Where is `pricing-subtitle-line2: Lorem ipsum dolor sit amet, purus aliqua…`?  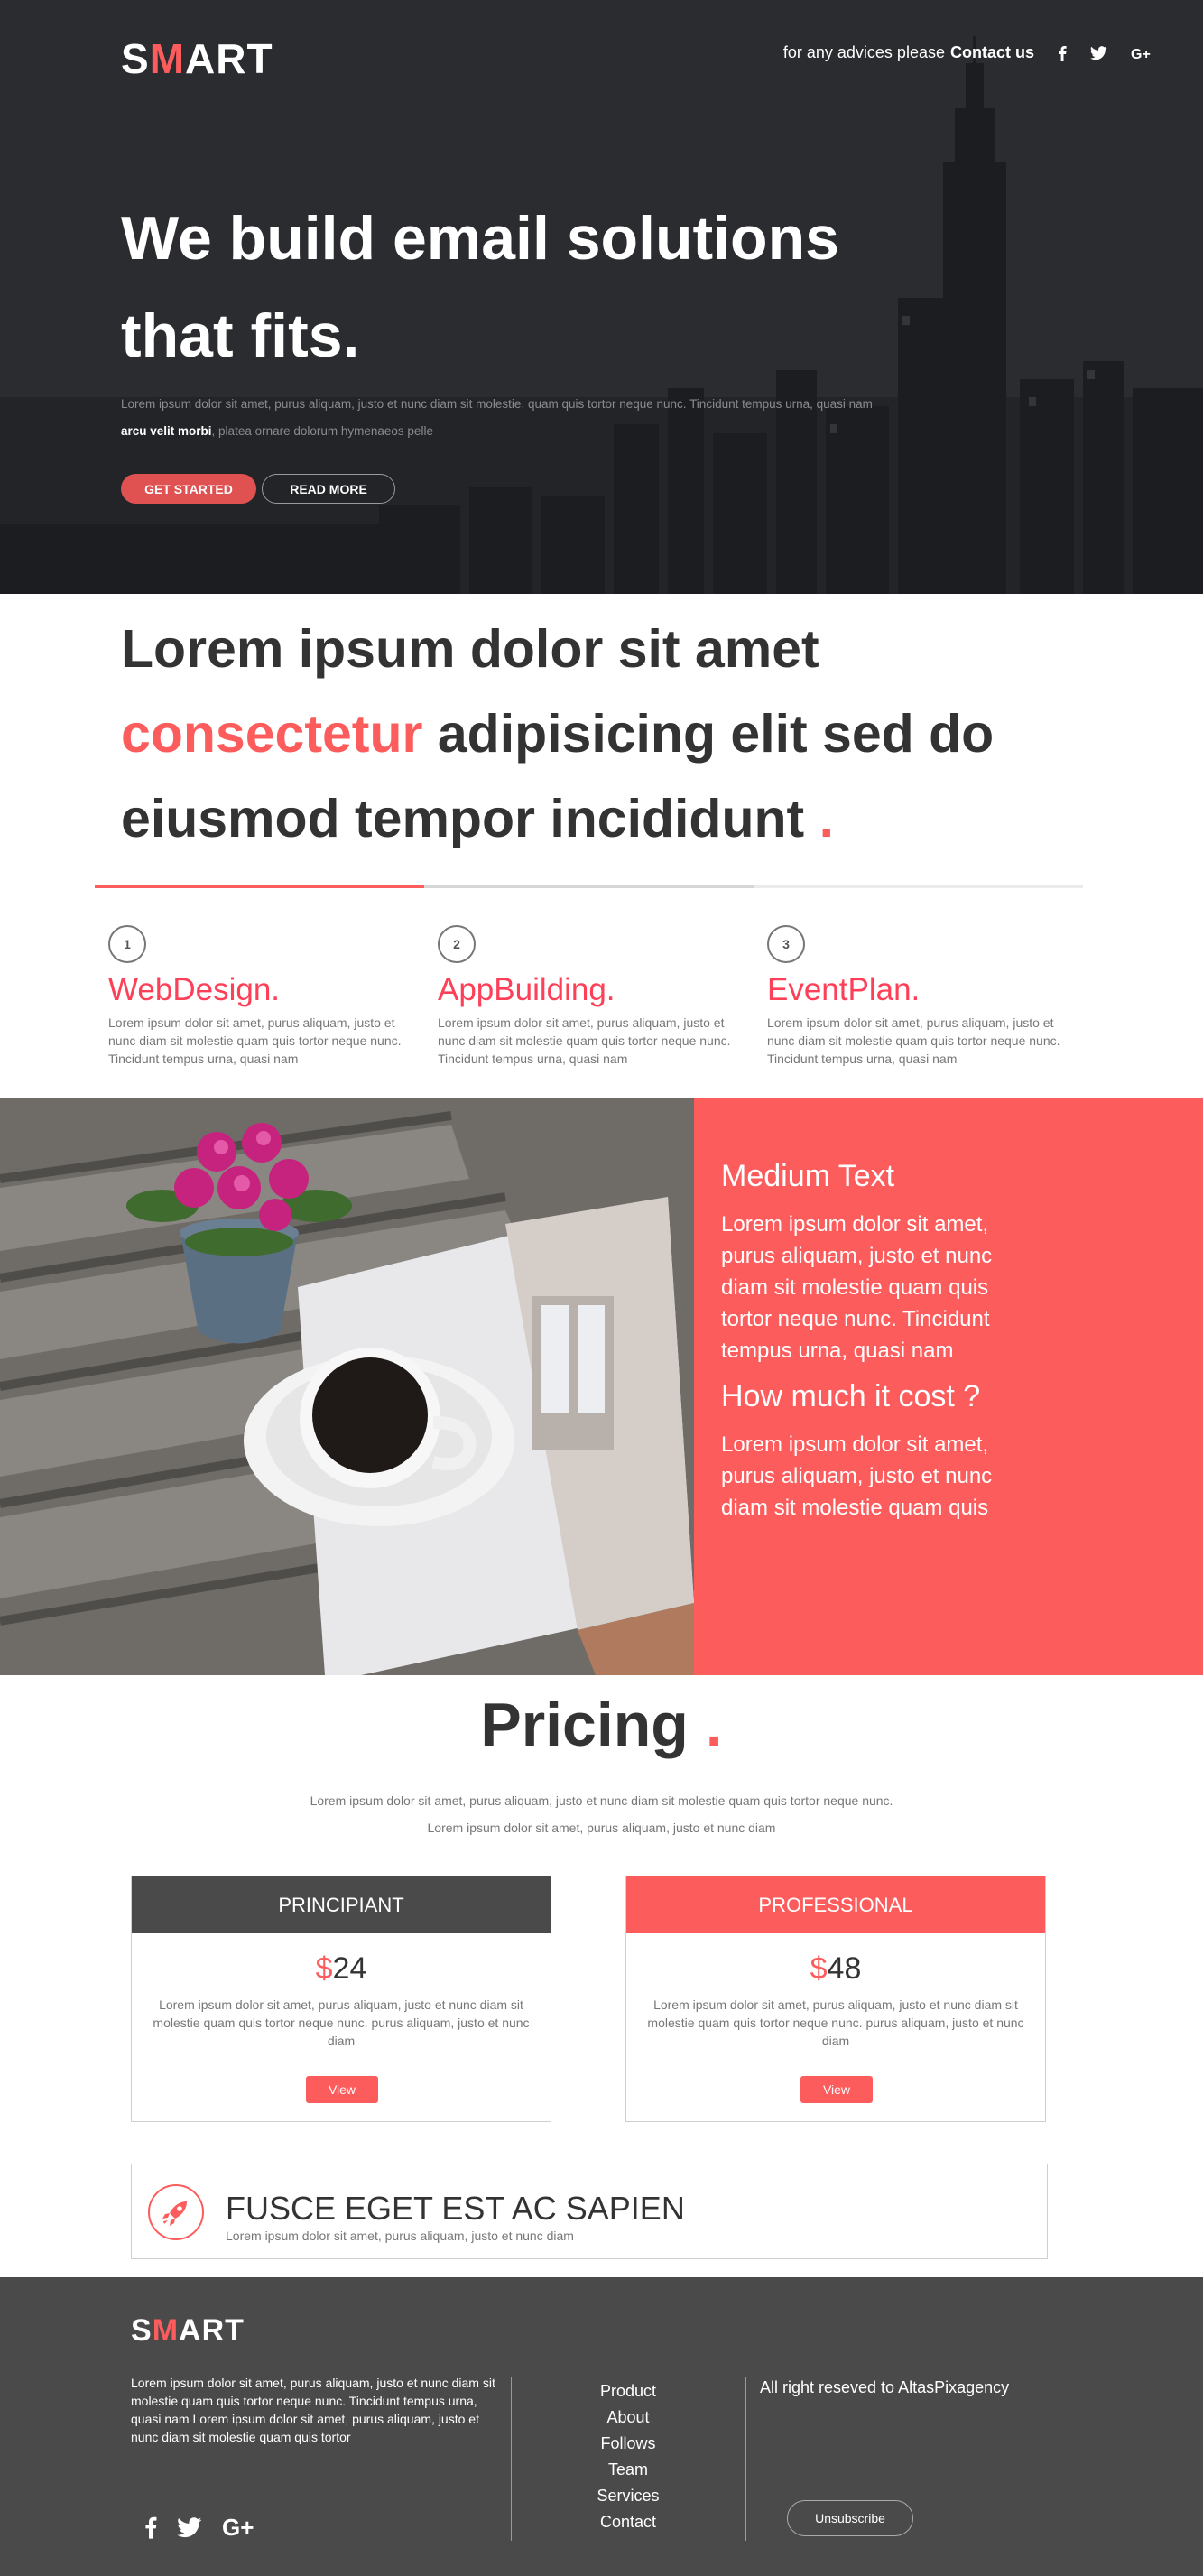
pricing-subtitle-line2: Lorem ipsum dolor sit amet, purus aliqua… is located at coordinates (601, 1828).